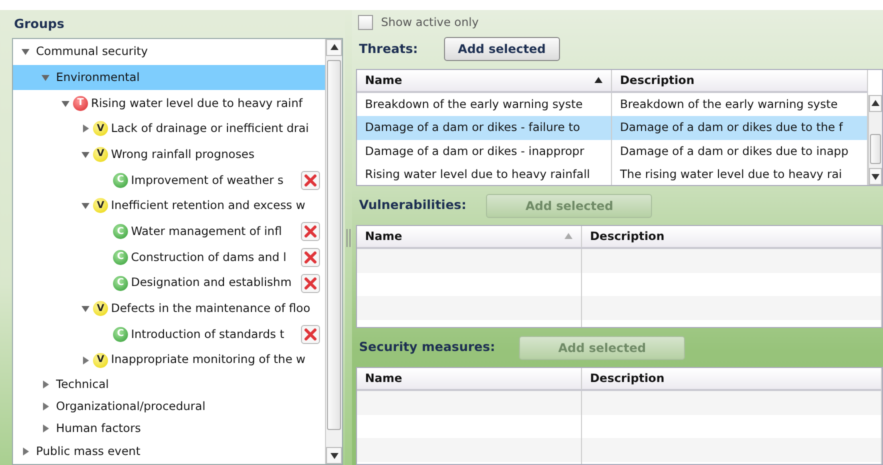  I want to click on tree-item: V Wrong rainfall prognoses, so click(169, 155).